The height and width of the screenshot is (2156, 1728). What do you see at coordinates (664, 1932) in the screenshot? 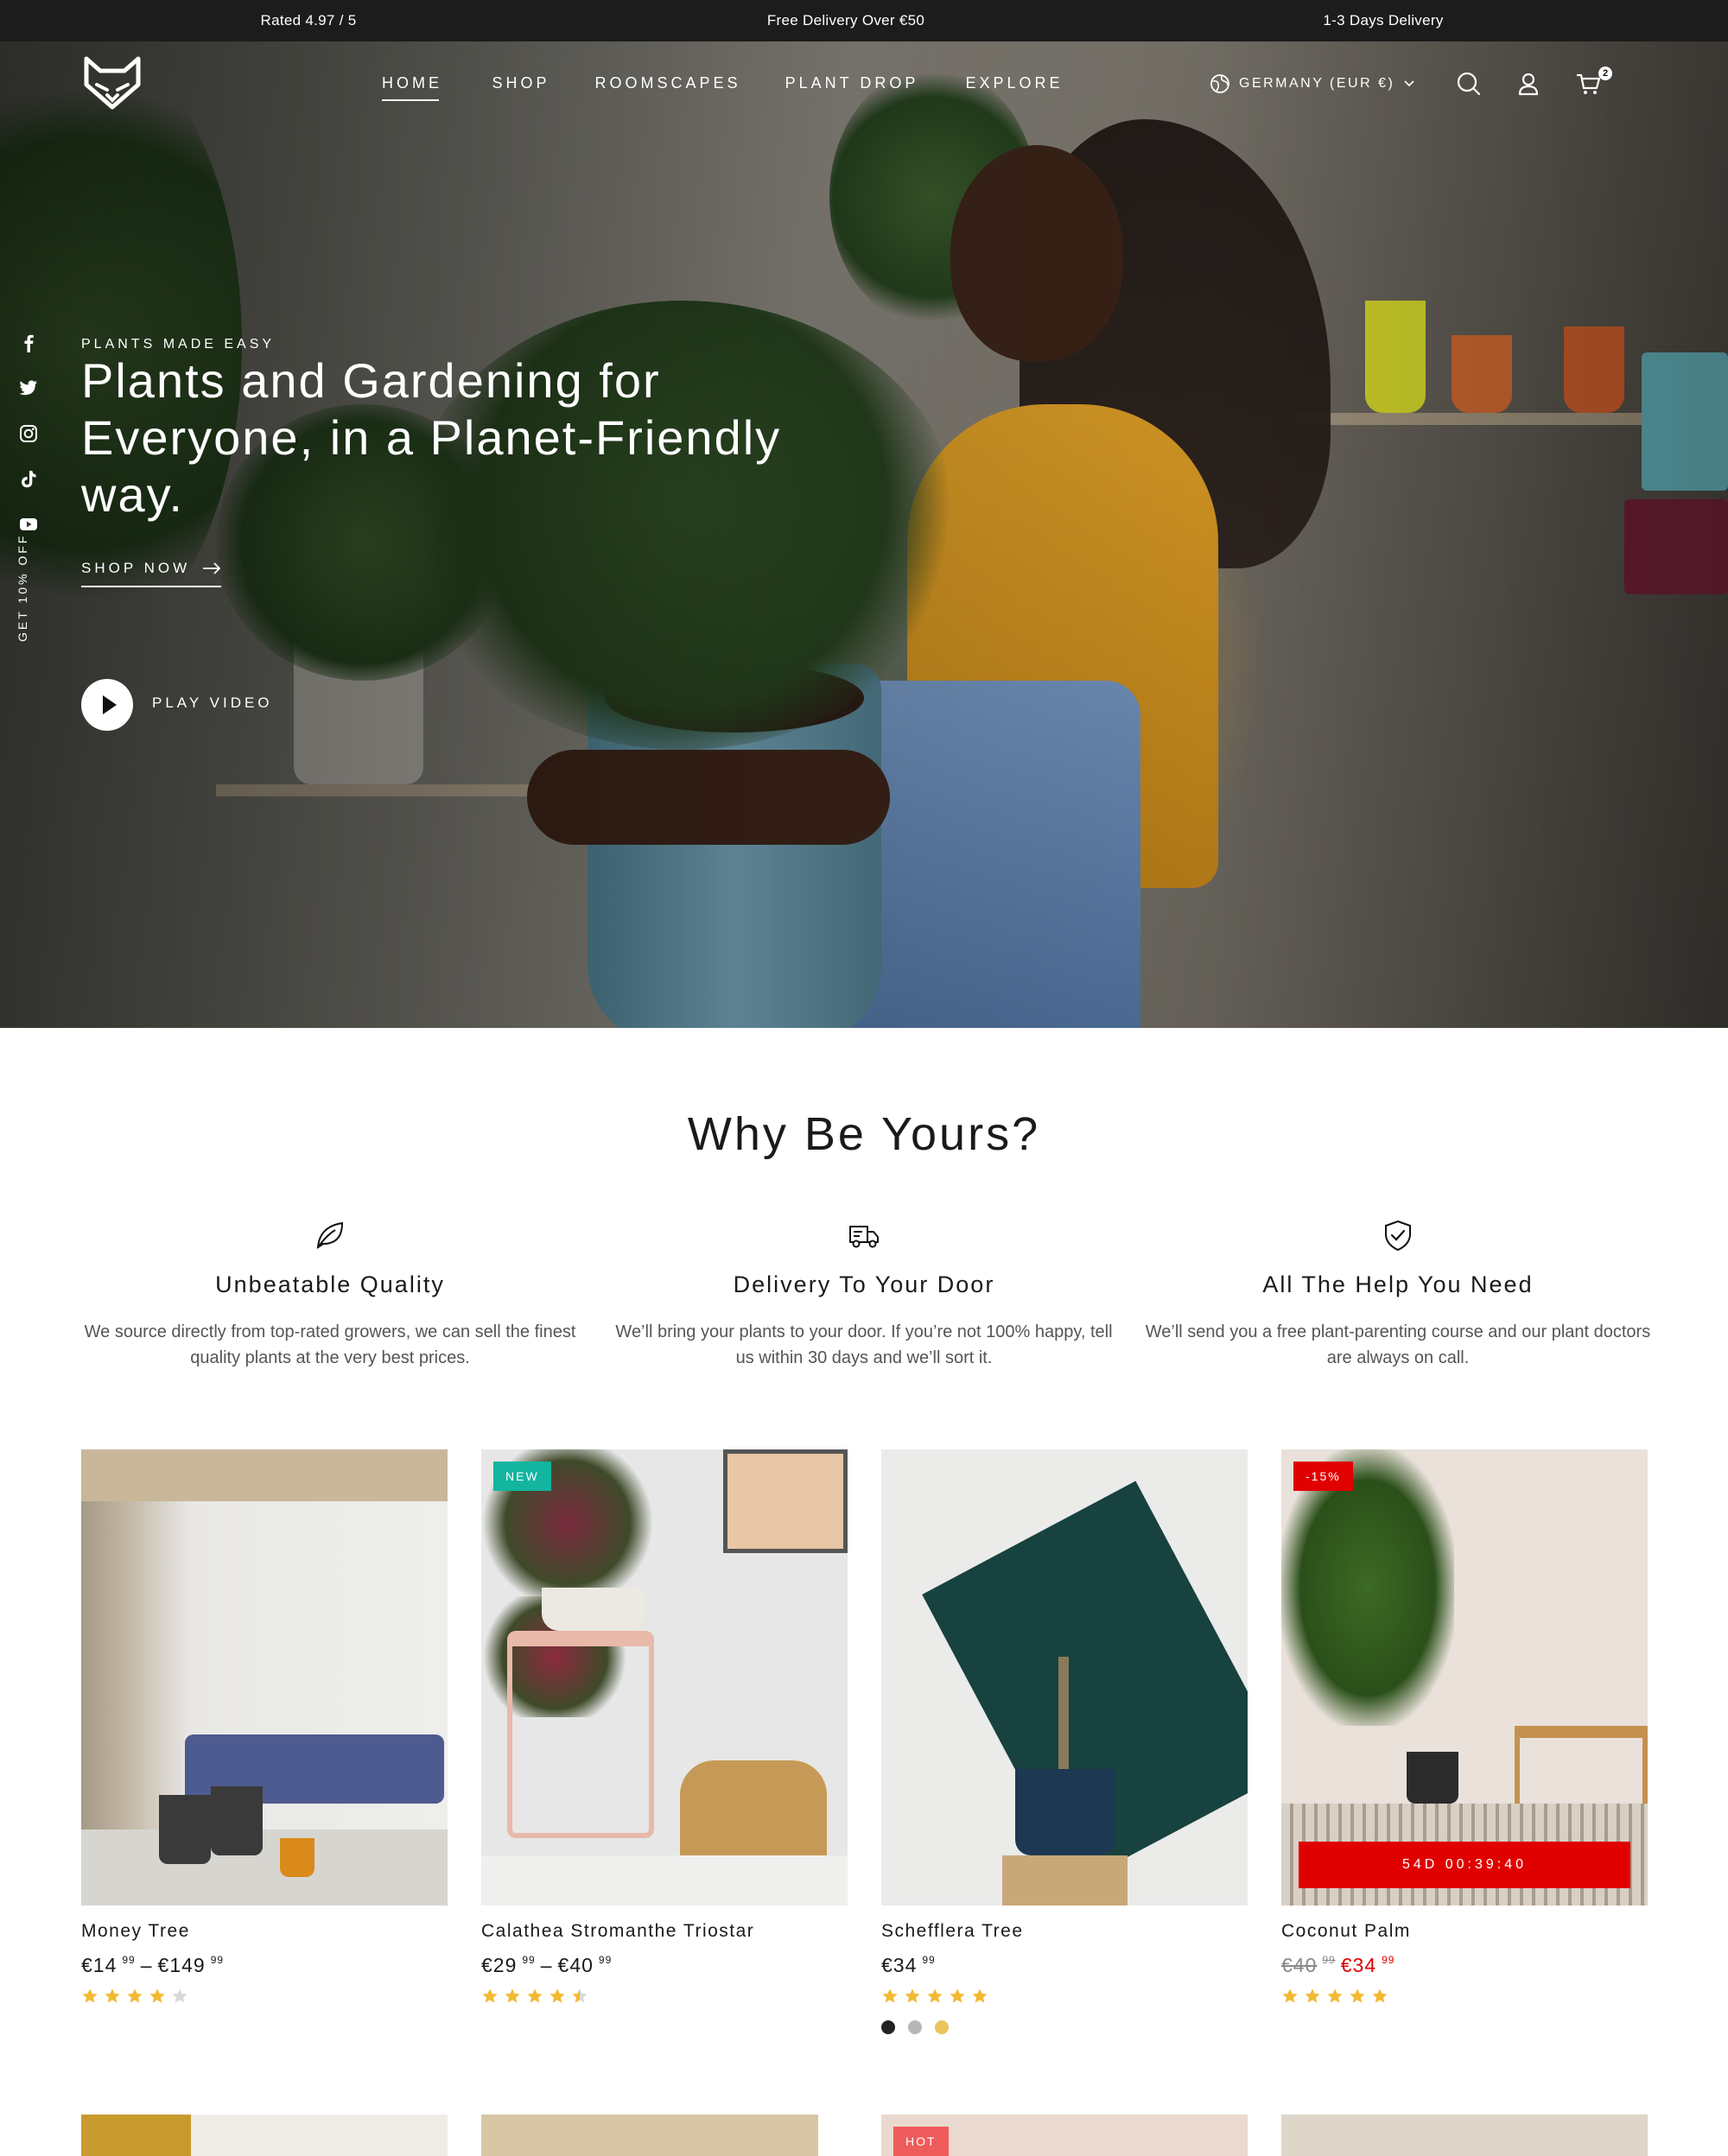
I see `product-name: Calathea Stromanthe Triostar` at bounding box center [664, 1932].